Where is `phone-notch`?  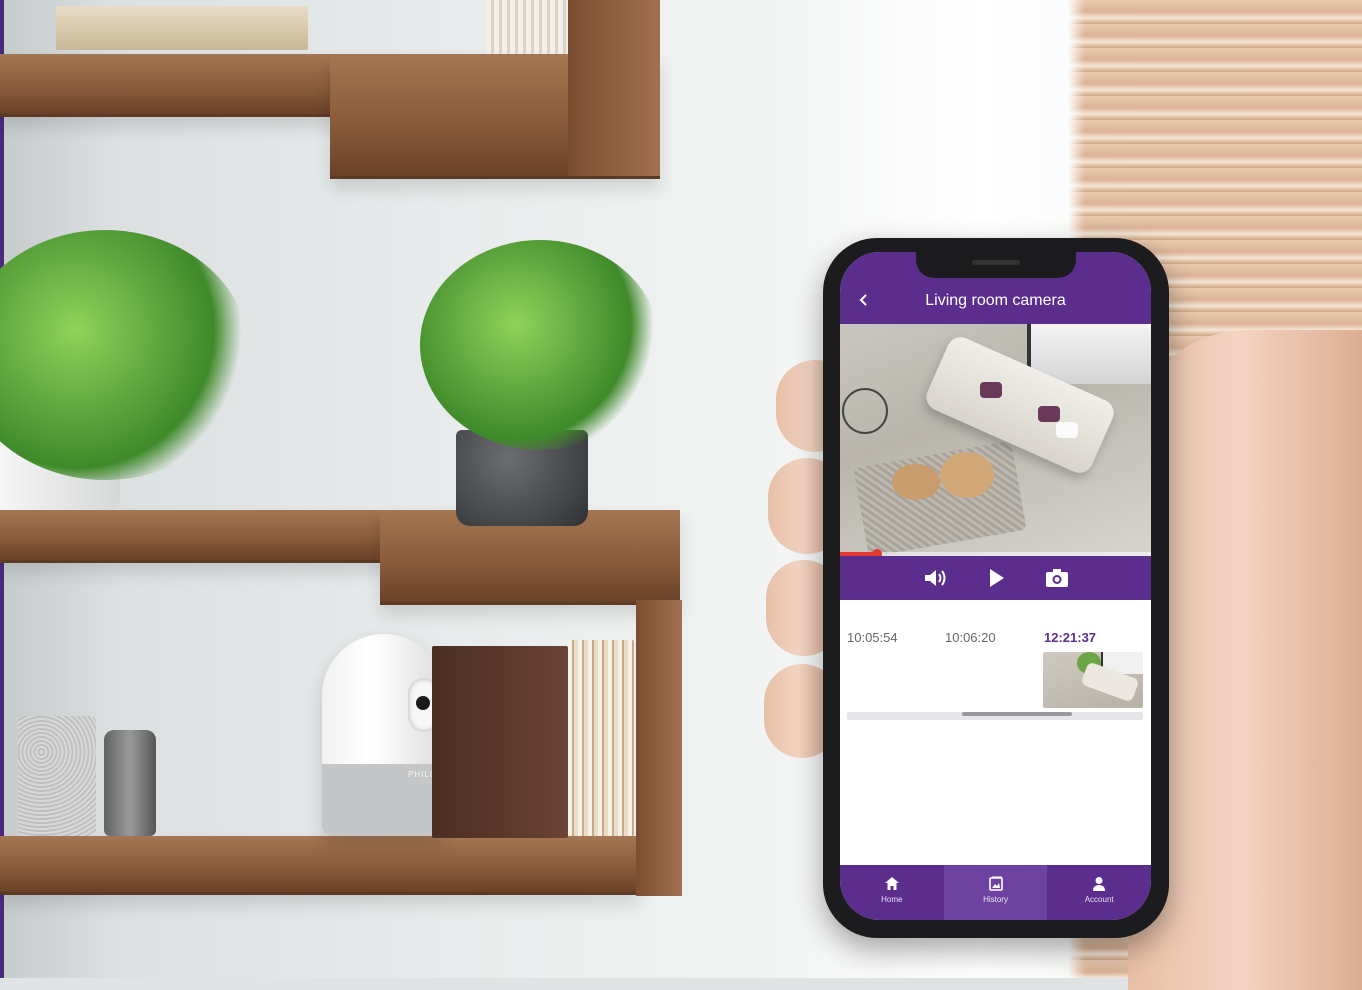 phone-notch is located at coordinates (996, 265).